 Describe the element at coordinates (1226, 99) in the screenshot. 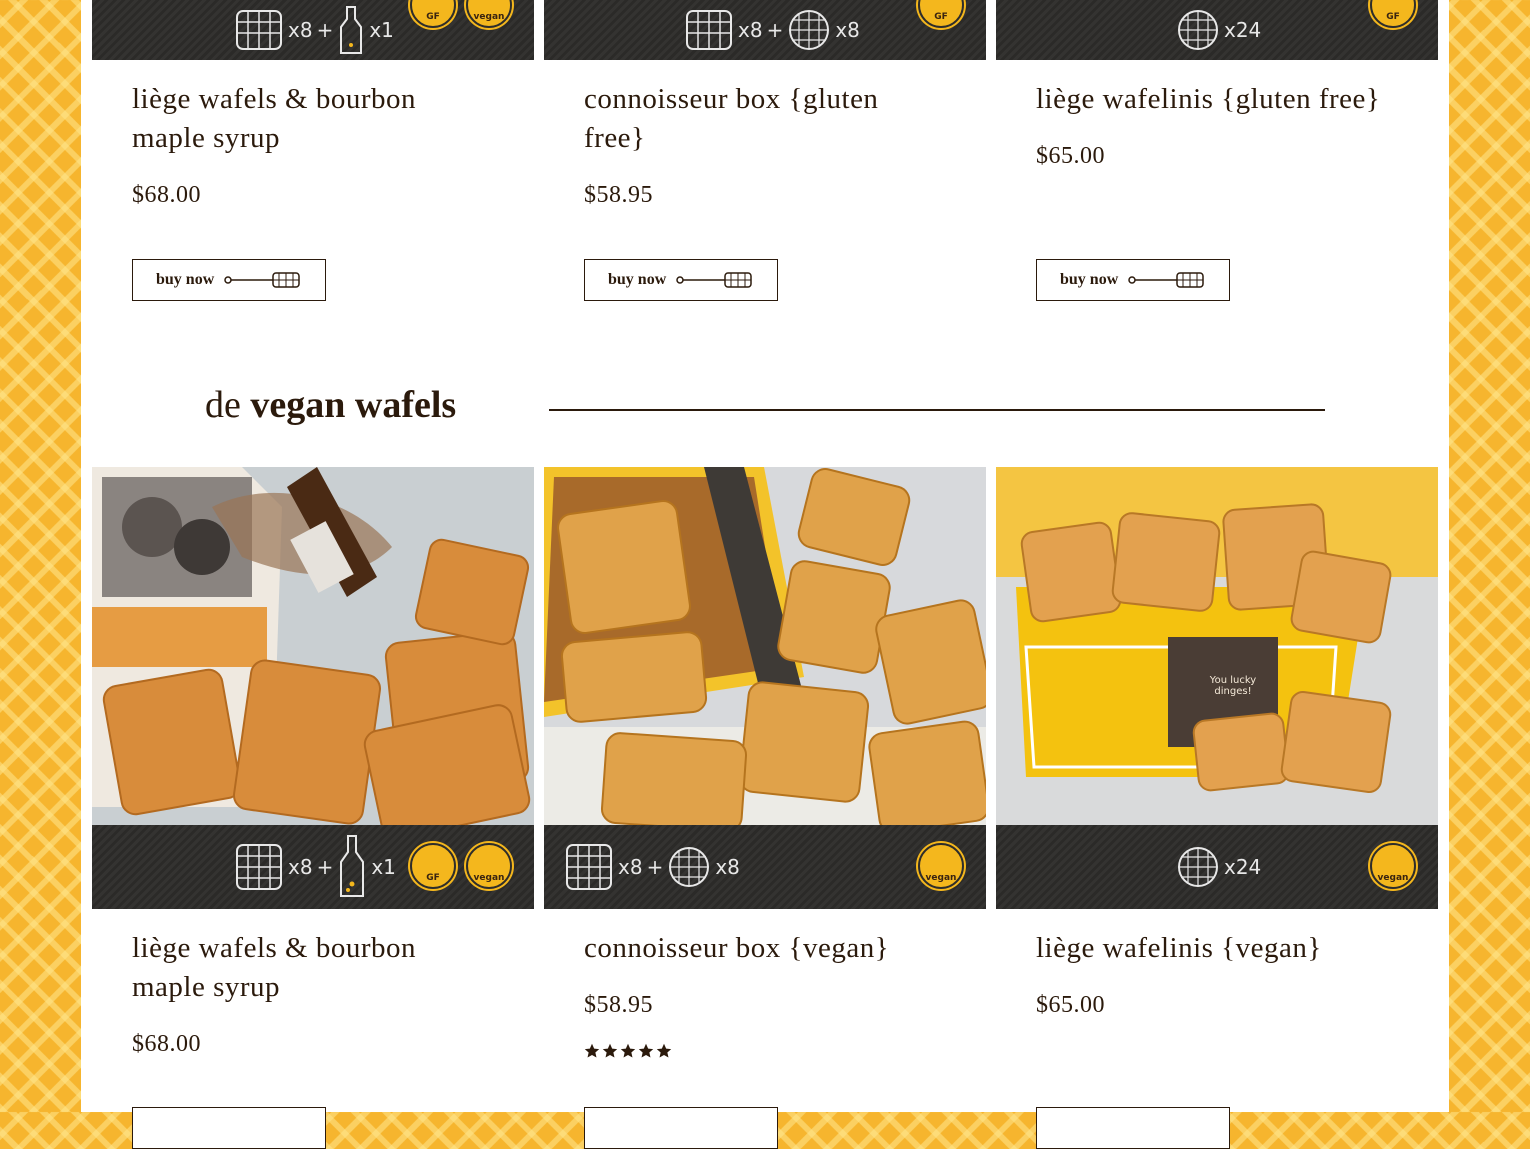

I see `product-title: liège wafelinis {gluten free}` at that location.